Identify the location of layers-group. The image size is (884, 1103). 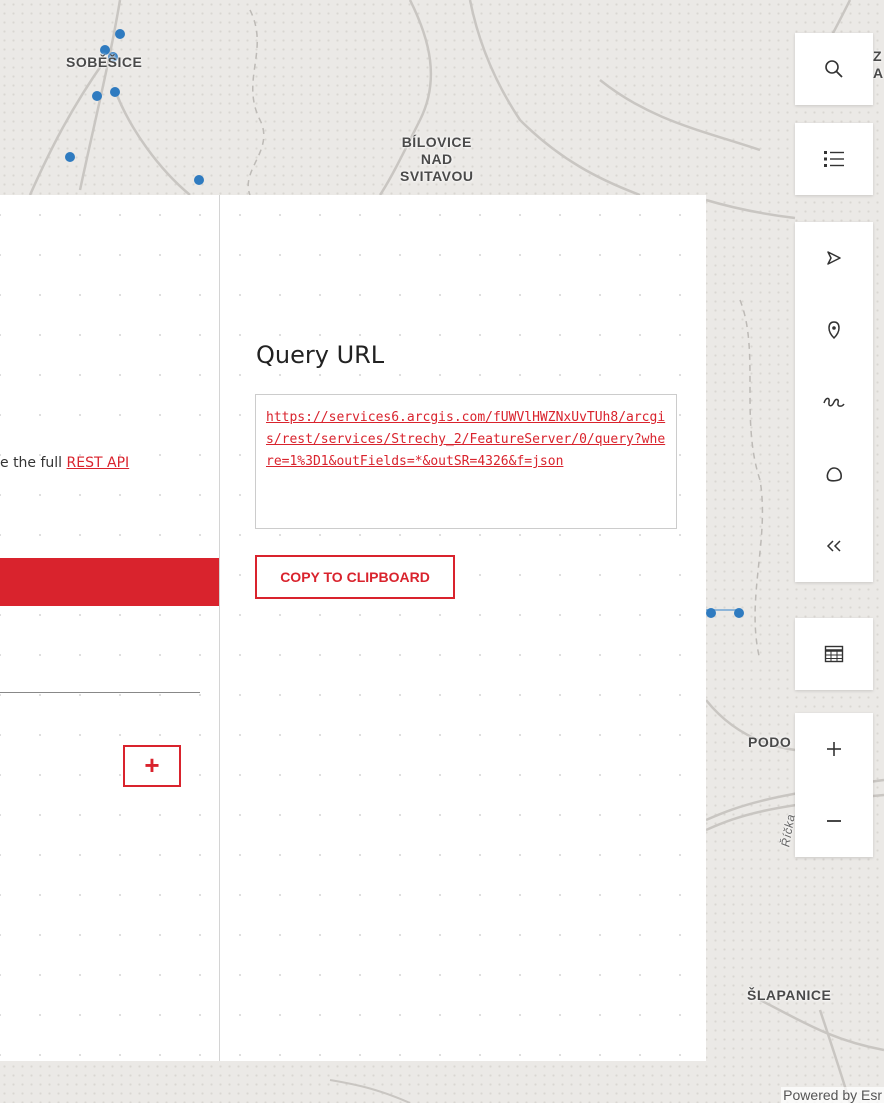
(834, 159).